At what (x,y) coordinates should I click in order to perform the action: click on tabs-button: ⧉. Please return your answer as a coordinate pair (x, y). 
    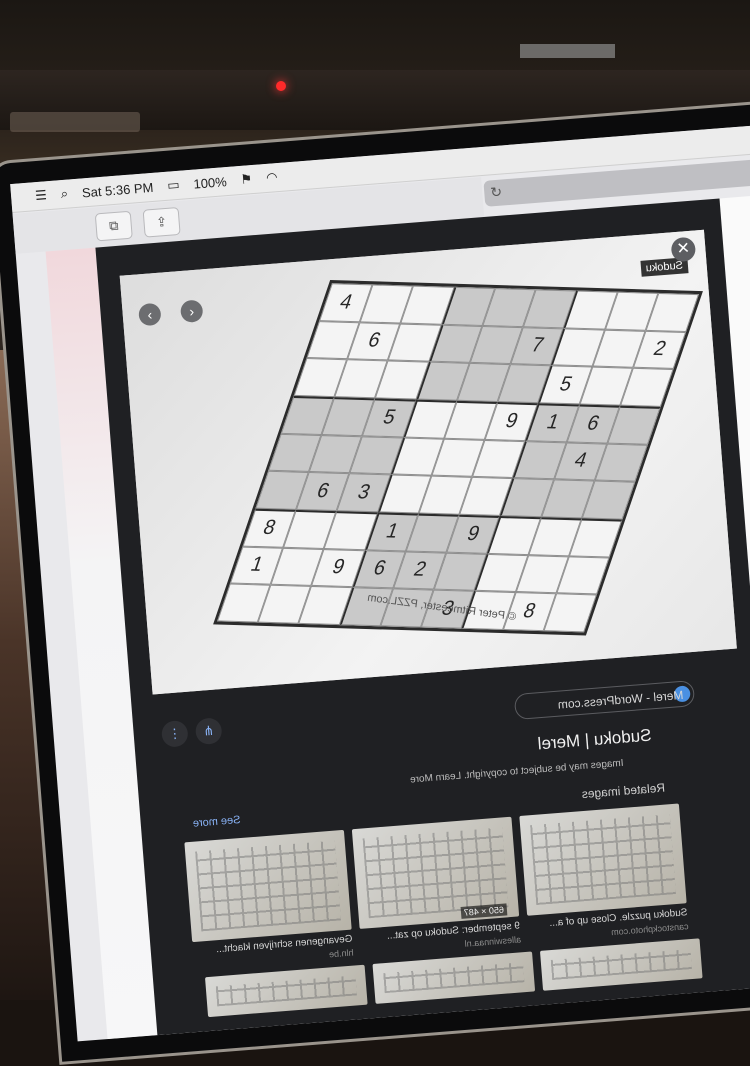
    Looking at the image, I should click on (113, 226).